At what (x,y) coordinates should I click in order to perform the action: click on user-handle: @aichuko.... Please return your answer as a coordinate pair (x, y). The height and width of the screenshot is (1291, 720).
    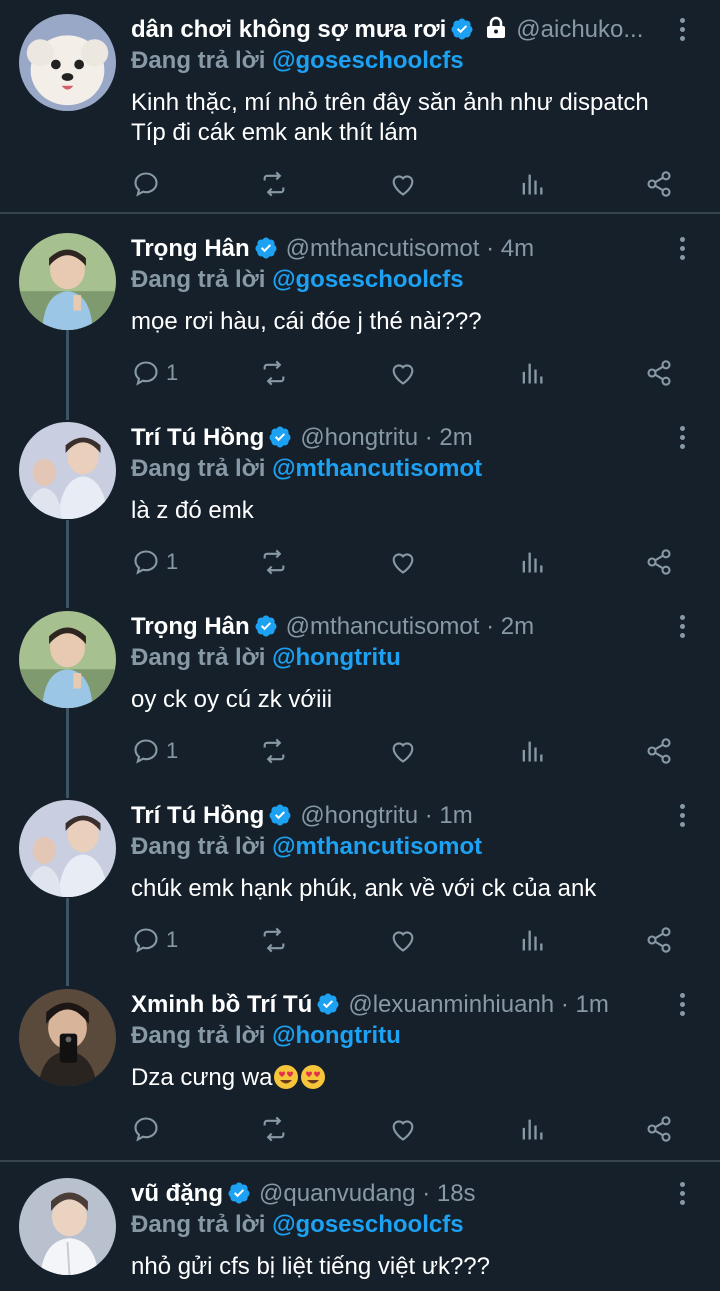
    Looking at the image, I should click on (579, 29).